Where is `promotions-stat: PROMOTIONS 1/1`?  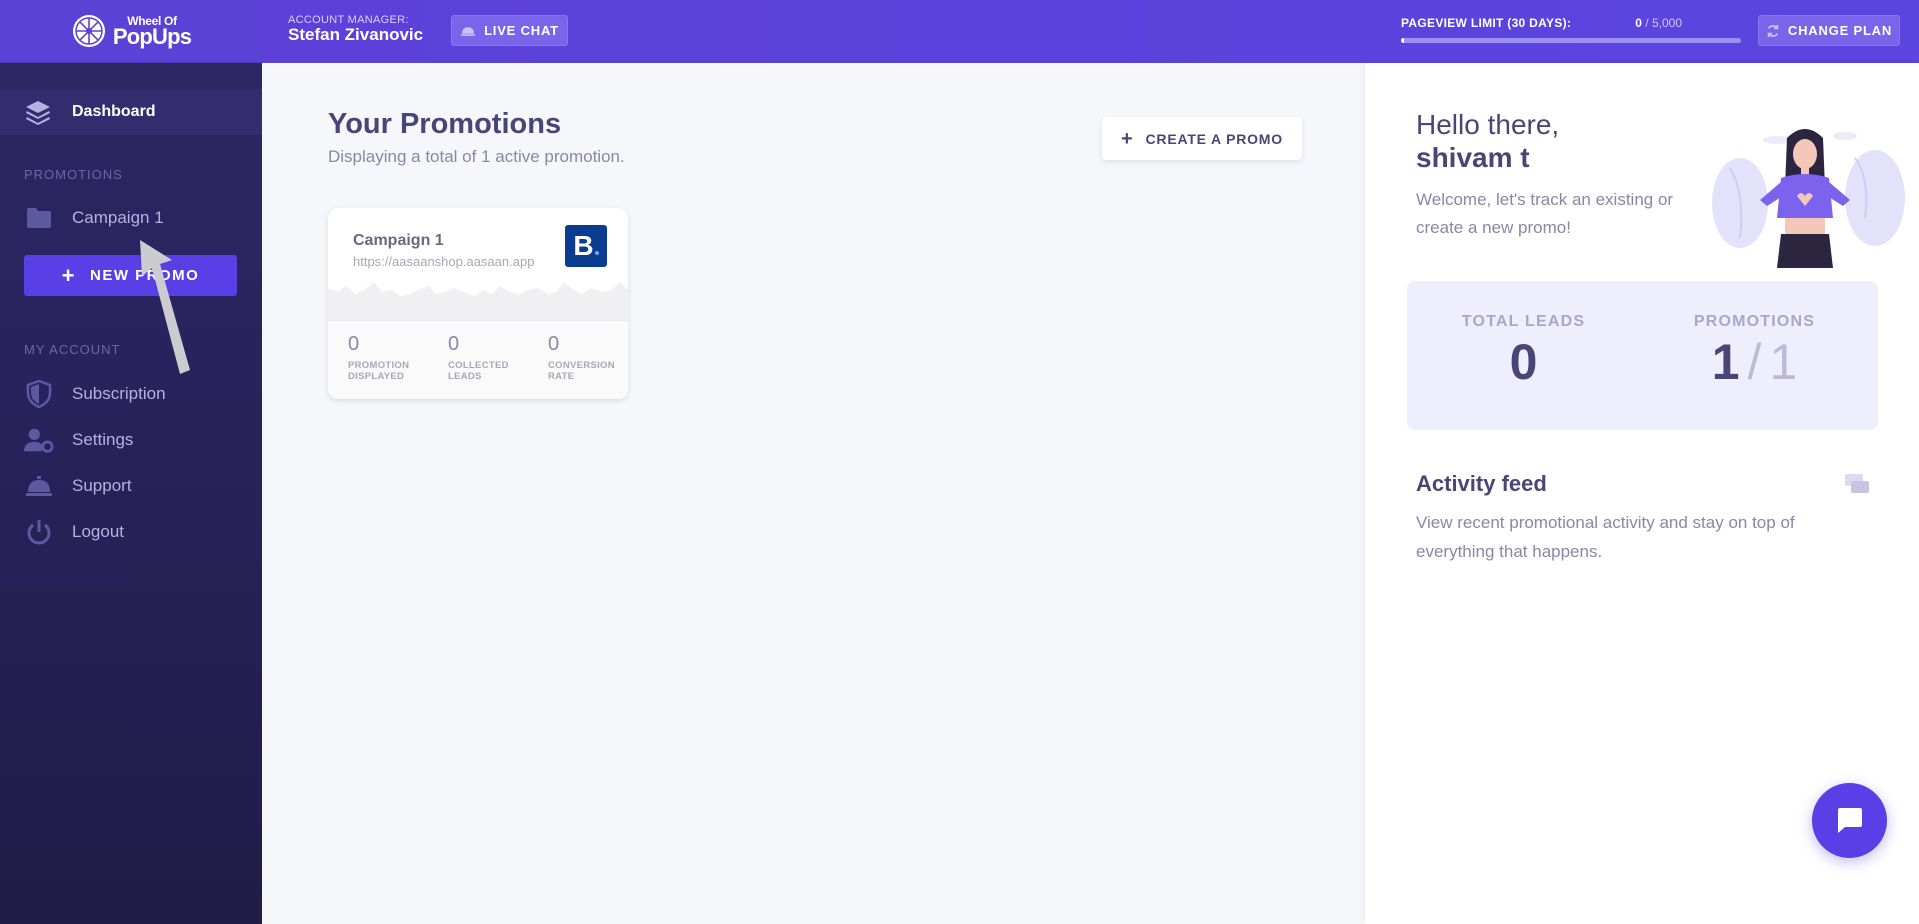
promotions-stat: PROMOTIONS 1/1 is located at coordinates (1754, 352).